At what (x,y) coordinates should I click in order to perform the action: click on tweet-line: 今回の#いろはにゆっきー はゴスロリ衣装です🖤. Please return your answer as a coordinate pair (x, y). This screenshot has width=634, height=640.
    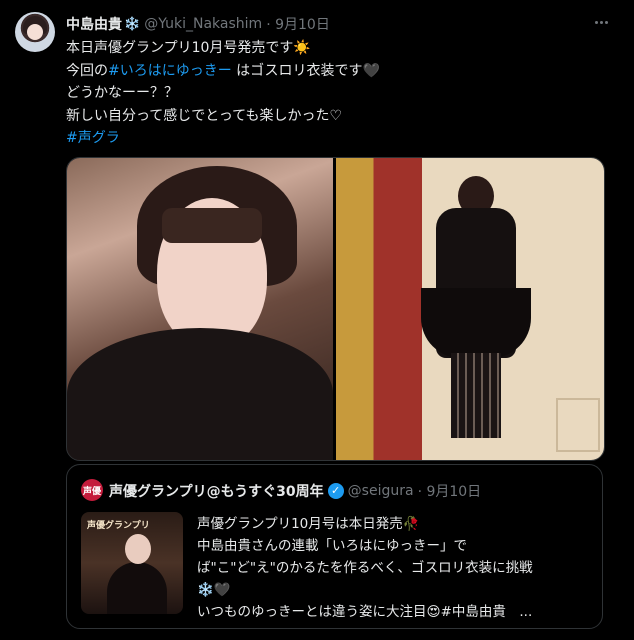
    Looking at the image, I should click on (336, 71).